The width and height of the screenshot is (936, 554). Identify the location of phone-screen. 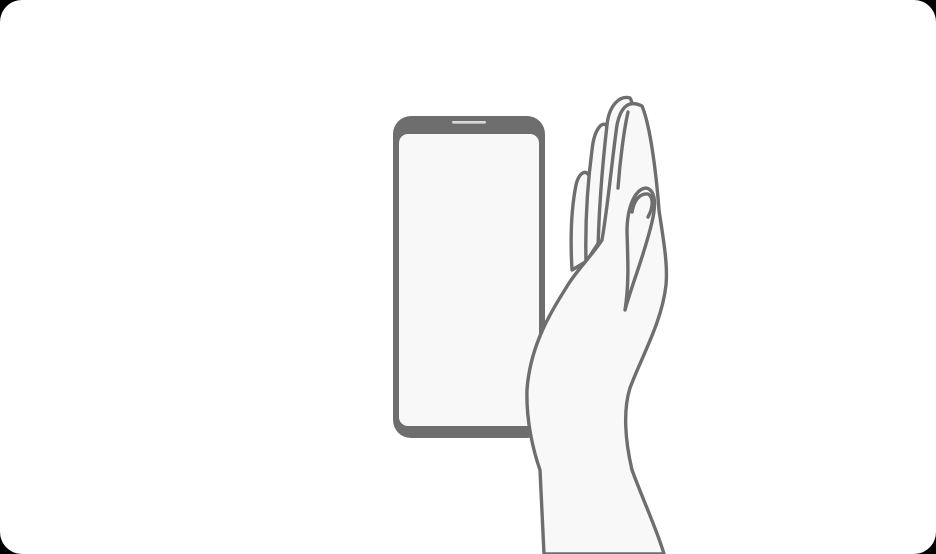
(469, 280).